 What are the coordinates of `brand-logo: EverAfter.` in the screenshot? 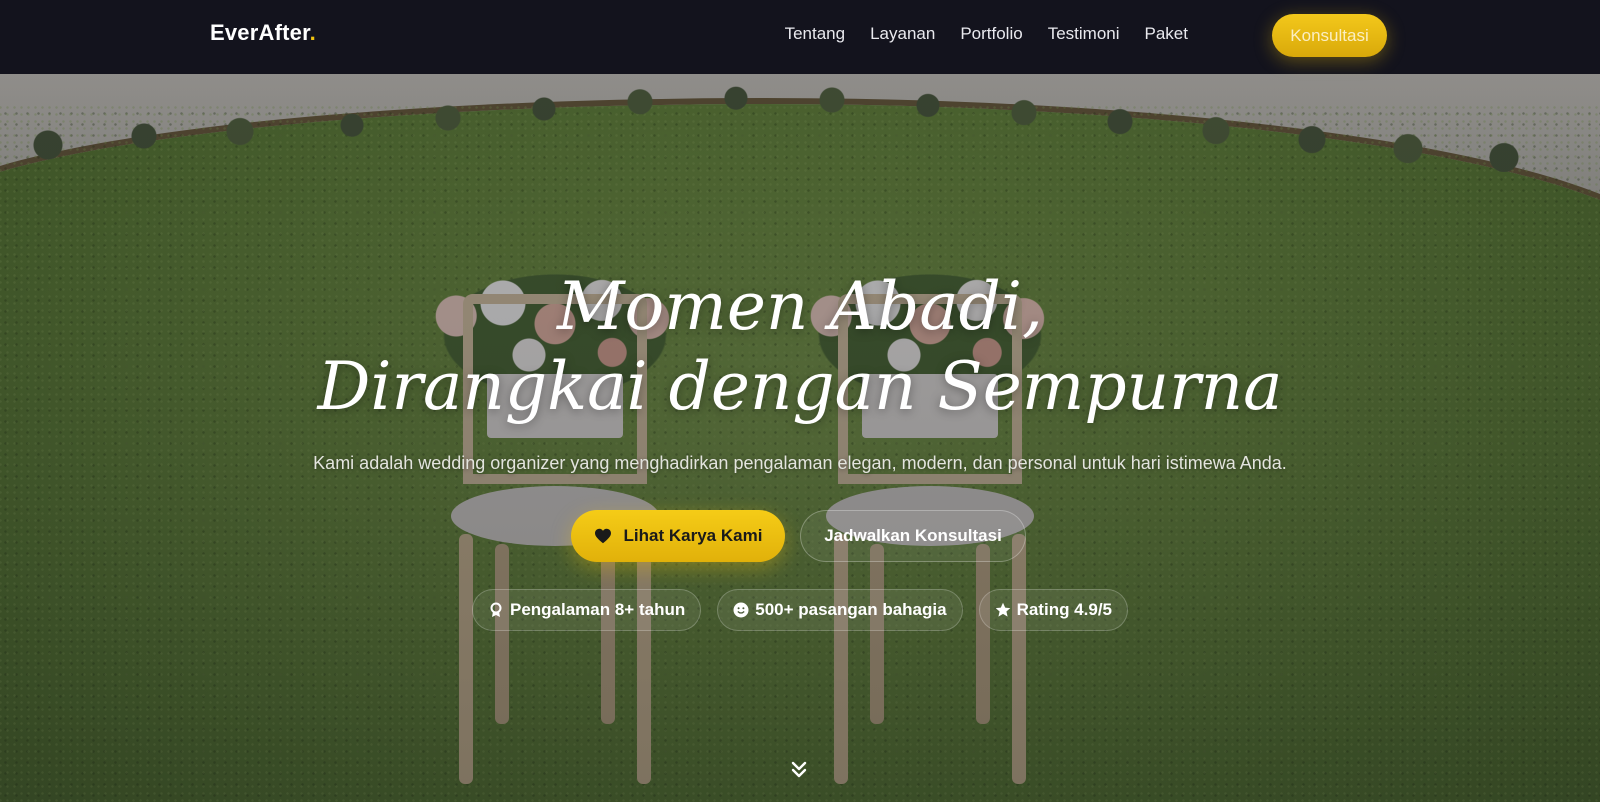 It's located at (263, 33).